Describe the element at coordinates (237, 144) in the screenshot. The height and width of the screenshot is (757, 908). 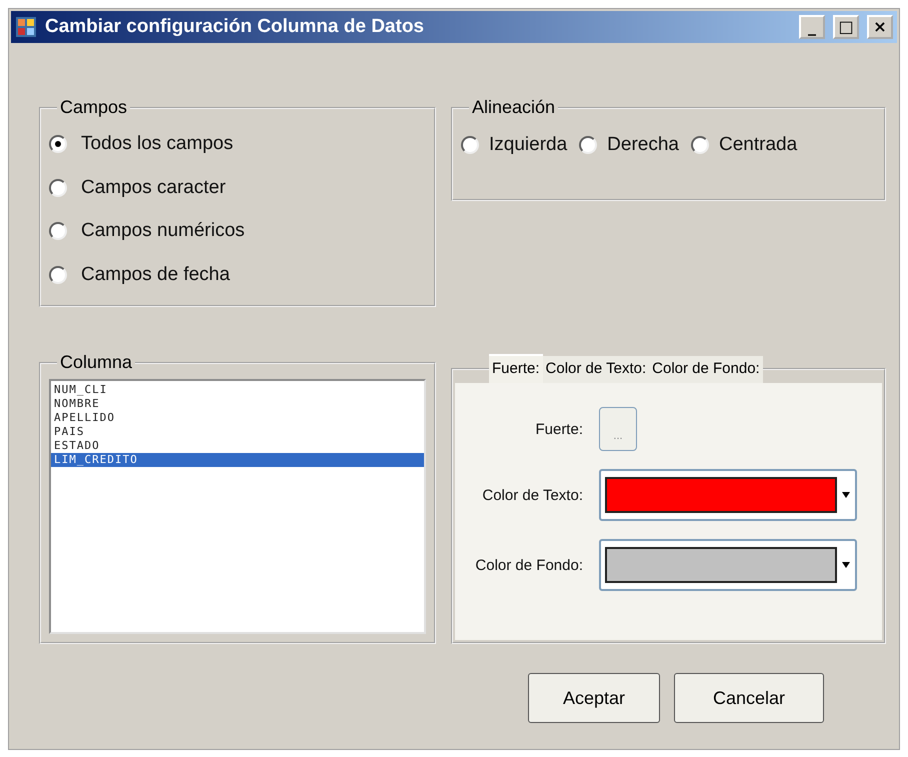
I see `radio-option: Todos los campos` at that location.